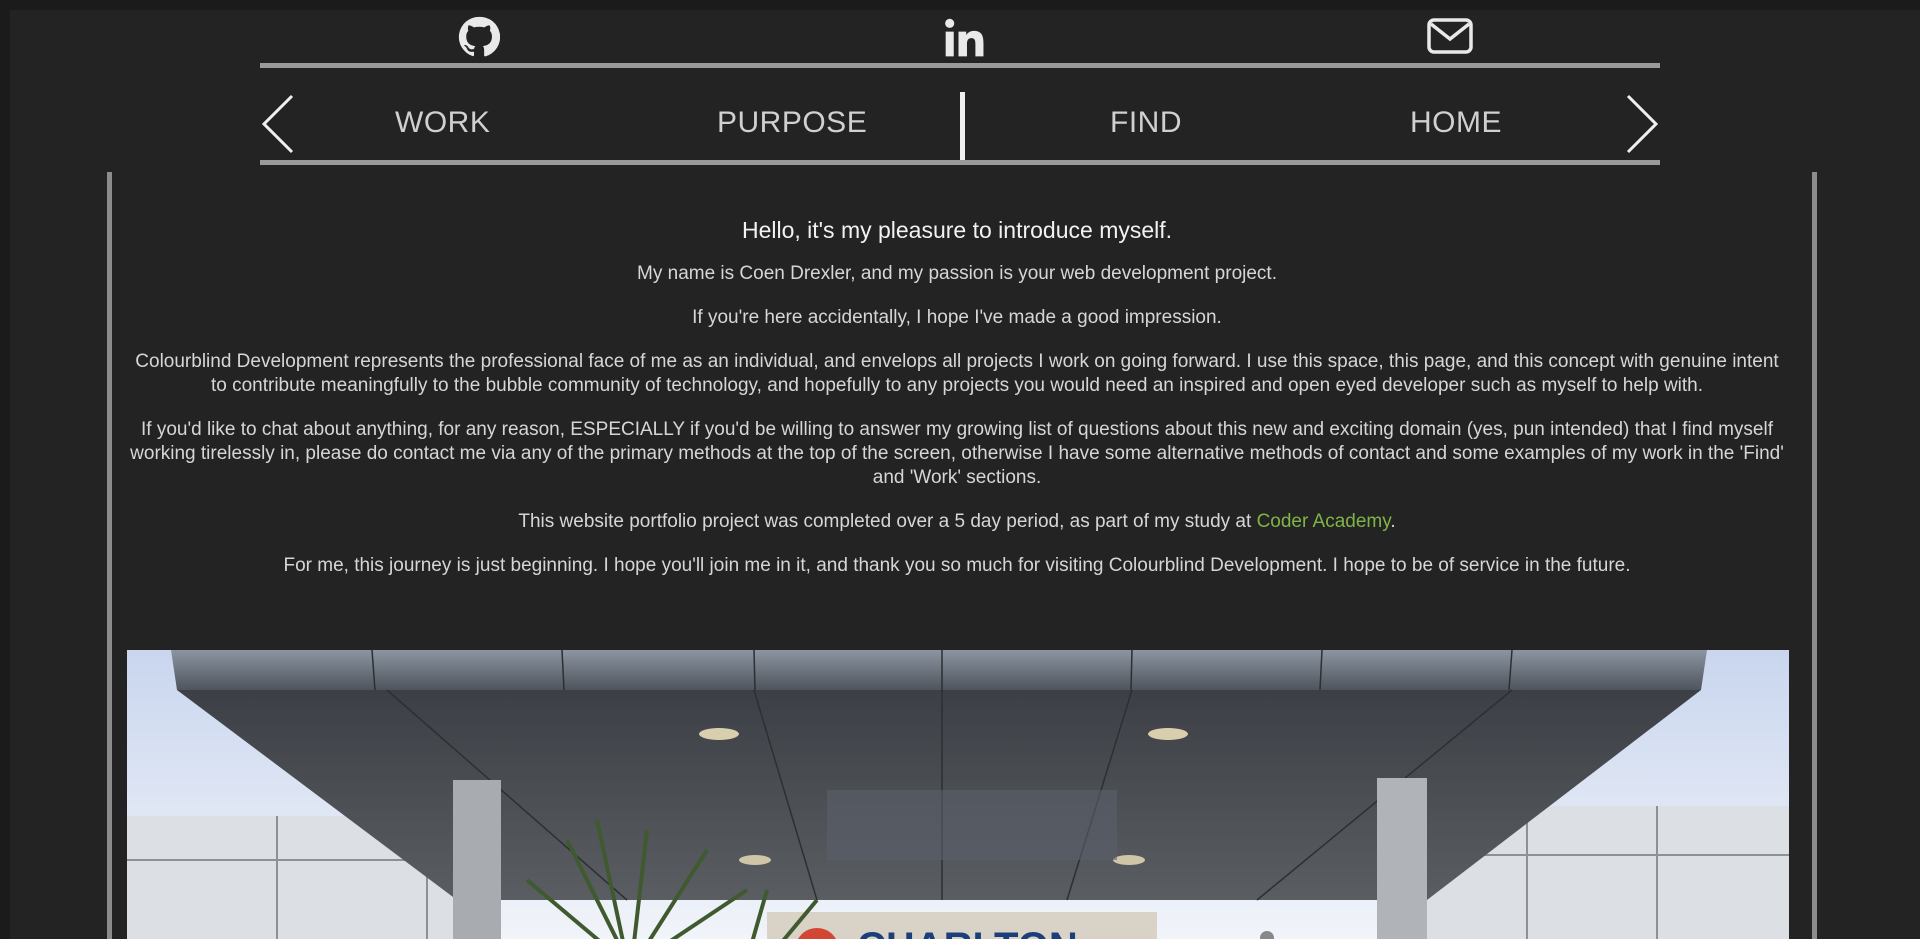 The image size is (1920, 939). I want to click on nav-home: HOME, so click(1456, 123).